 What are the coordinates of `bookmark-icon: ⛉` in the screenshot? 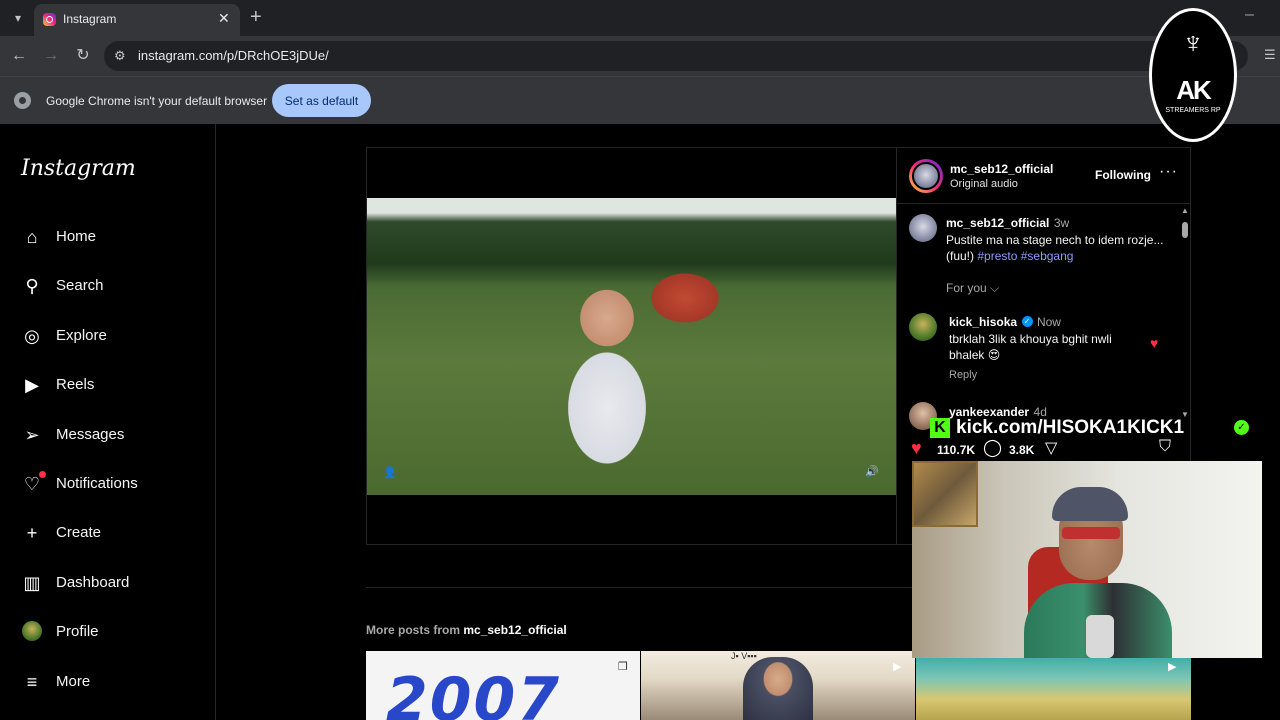 It's located at (1165, 447).